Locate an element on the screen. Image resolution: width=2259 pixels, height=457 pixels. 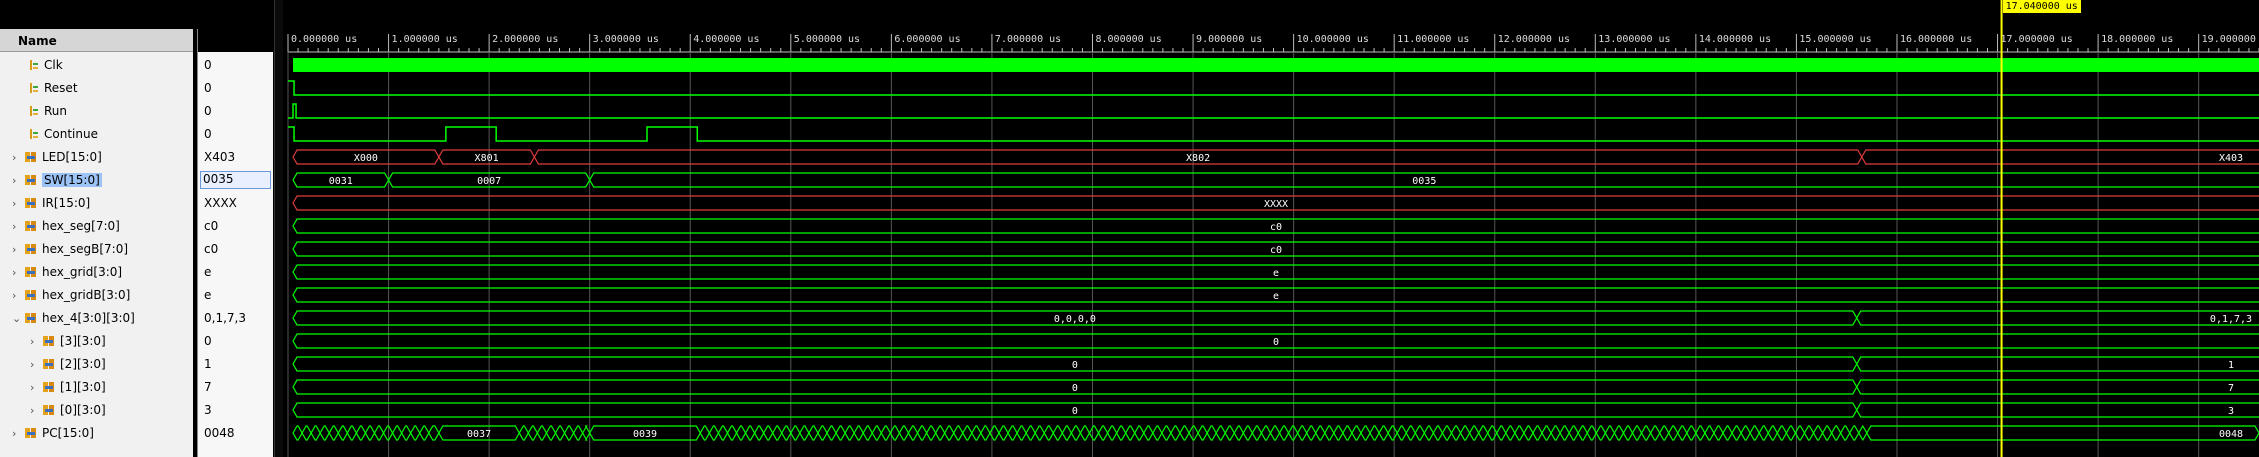
timeline-tick-label: 11.000000 us is located at coordinates (1433, 39).